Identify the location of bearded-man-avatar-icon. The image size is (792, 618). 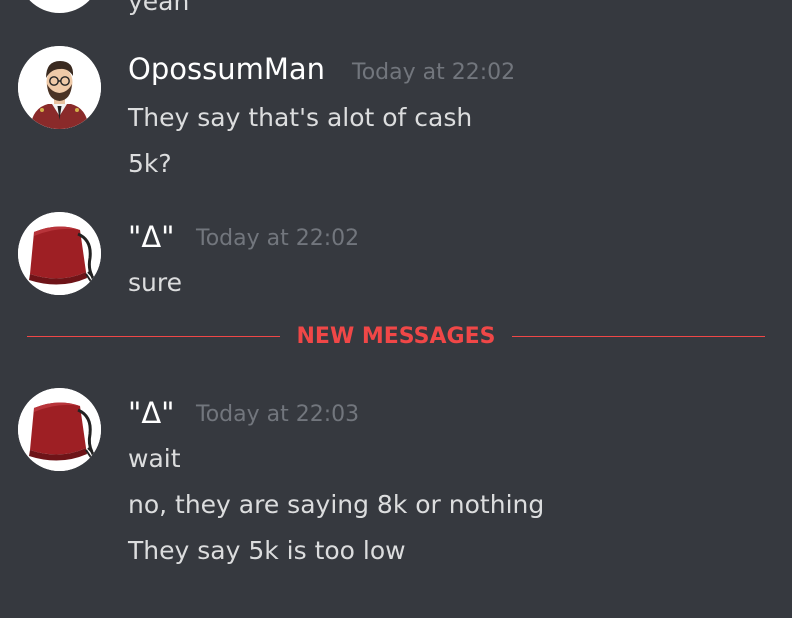
(59, 87).